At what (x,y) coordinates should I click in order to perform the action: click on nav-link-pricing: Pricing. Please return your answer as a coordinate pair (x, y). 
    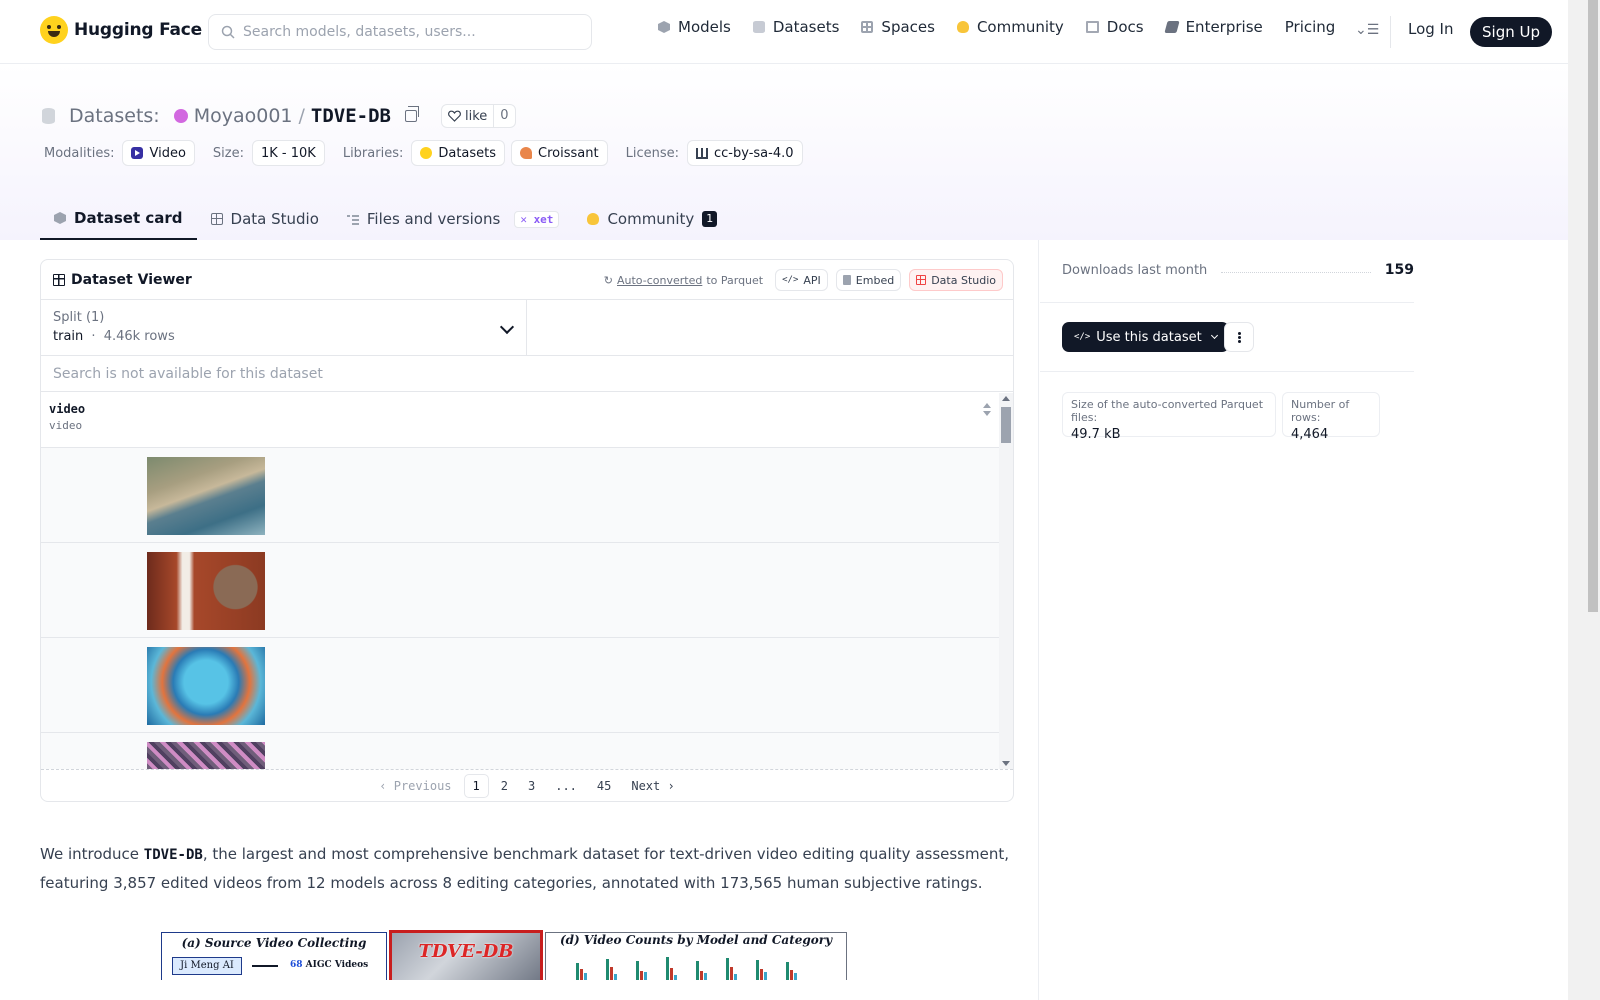
    Looking at the image, I should click on (1310, 27).